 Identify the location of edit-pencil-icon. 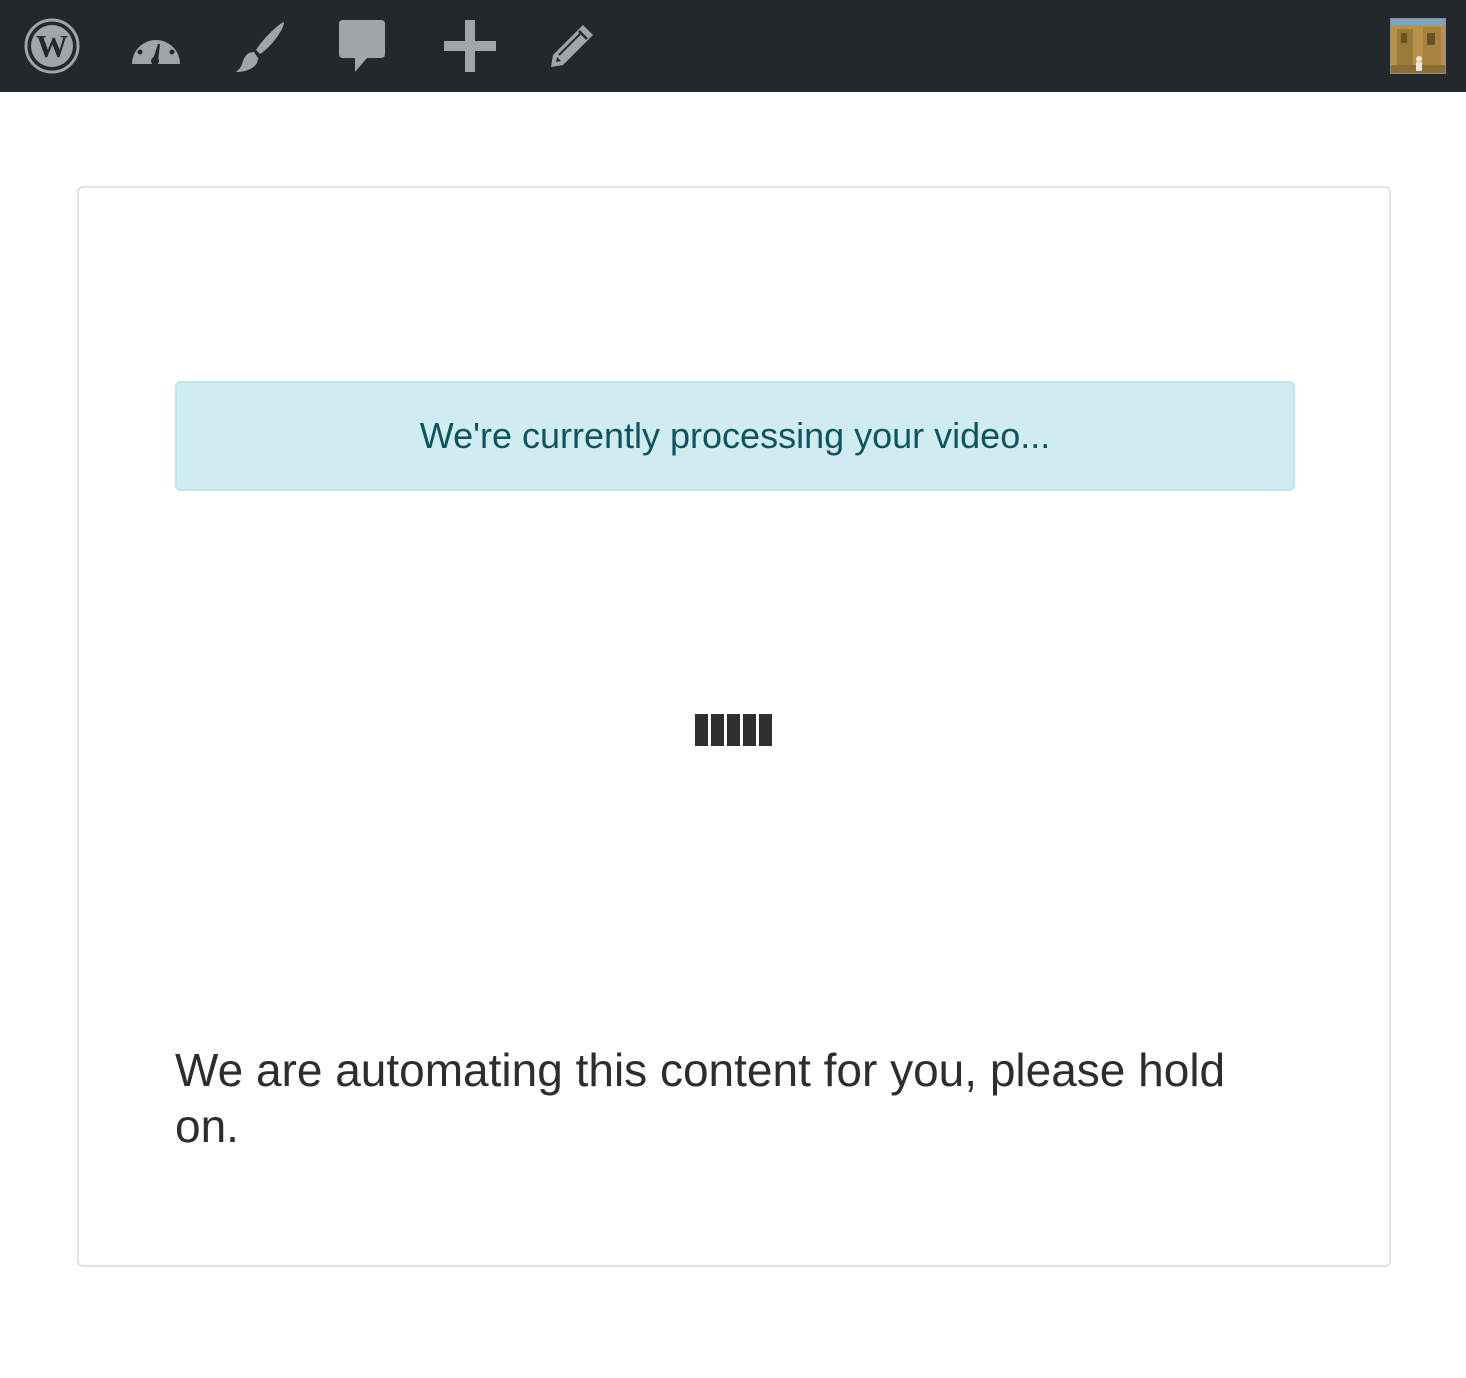
(572, 46).